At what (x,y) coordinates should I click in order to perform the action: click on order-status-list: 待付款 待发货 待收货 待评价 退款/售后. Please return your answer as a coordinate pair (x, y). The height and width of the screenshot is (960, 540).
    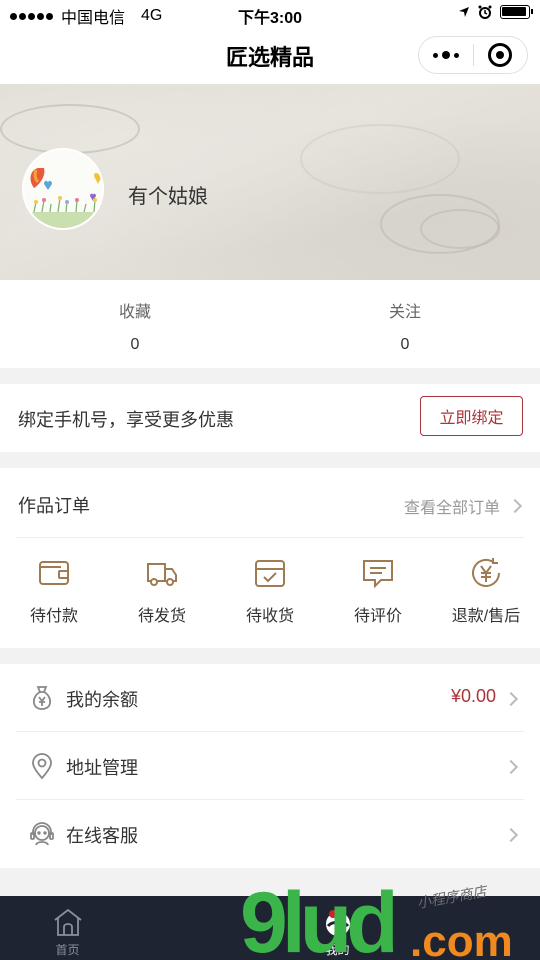
    Looking at the image, I should click on (270, 591).